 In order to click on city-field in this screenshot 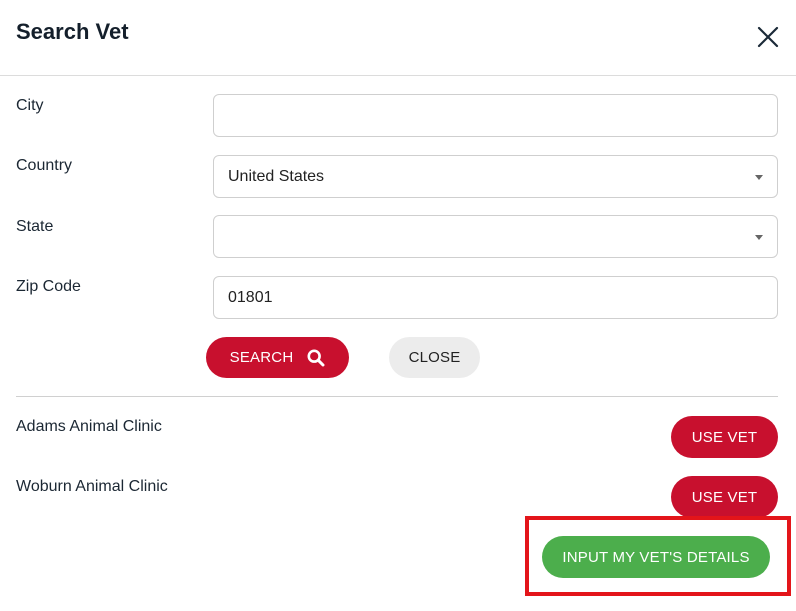, I will do `click(495, 115)`.